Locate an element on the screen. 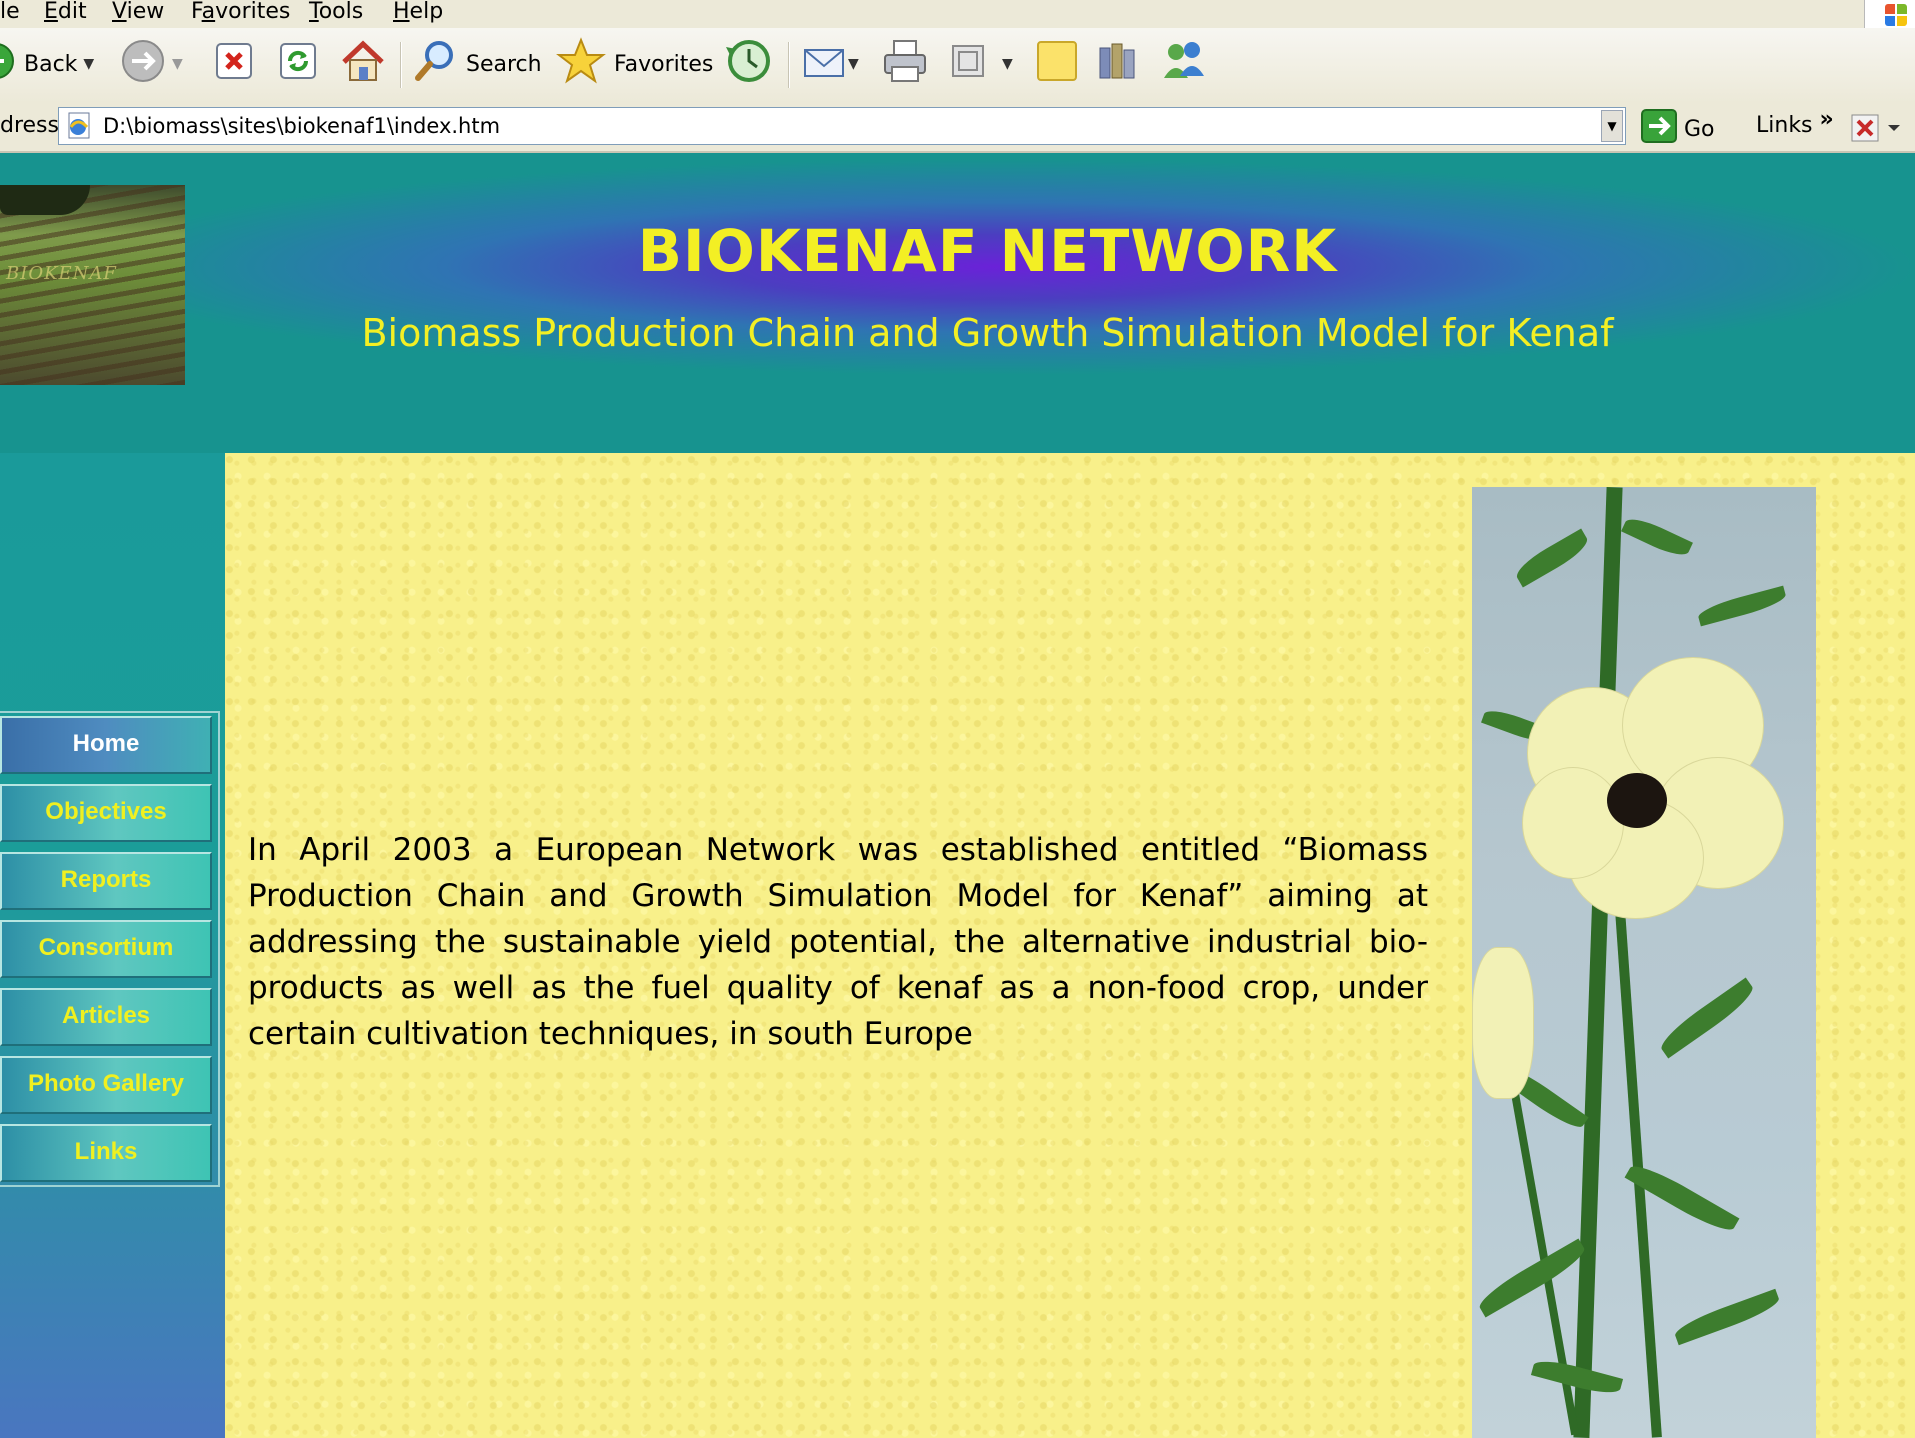  back-label: Back is located at coordinates (51, 64).